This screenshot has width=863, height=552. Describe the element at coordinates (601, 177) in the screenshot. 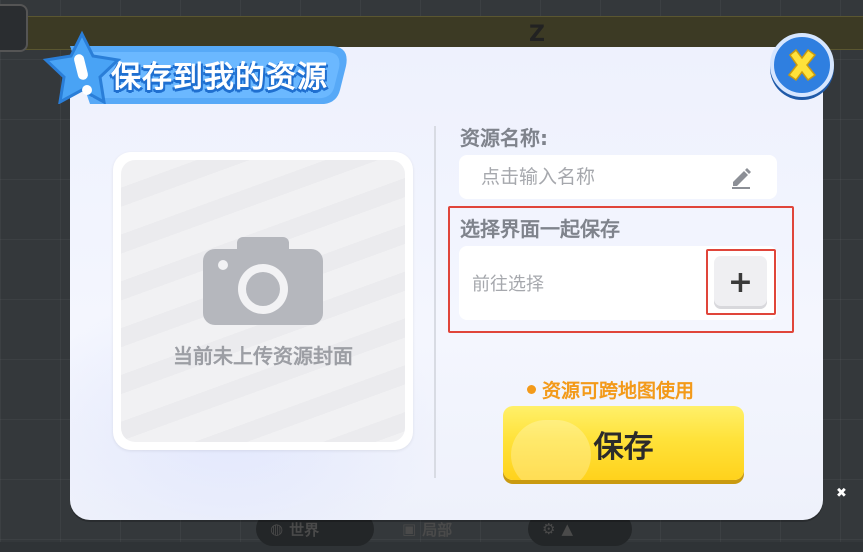

I see `resource-name-input` at that location.